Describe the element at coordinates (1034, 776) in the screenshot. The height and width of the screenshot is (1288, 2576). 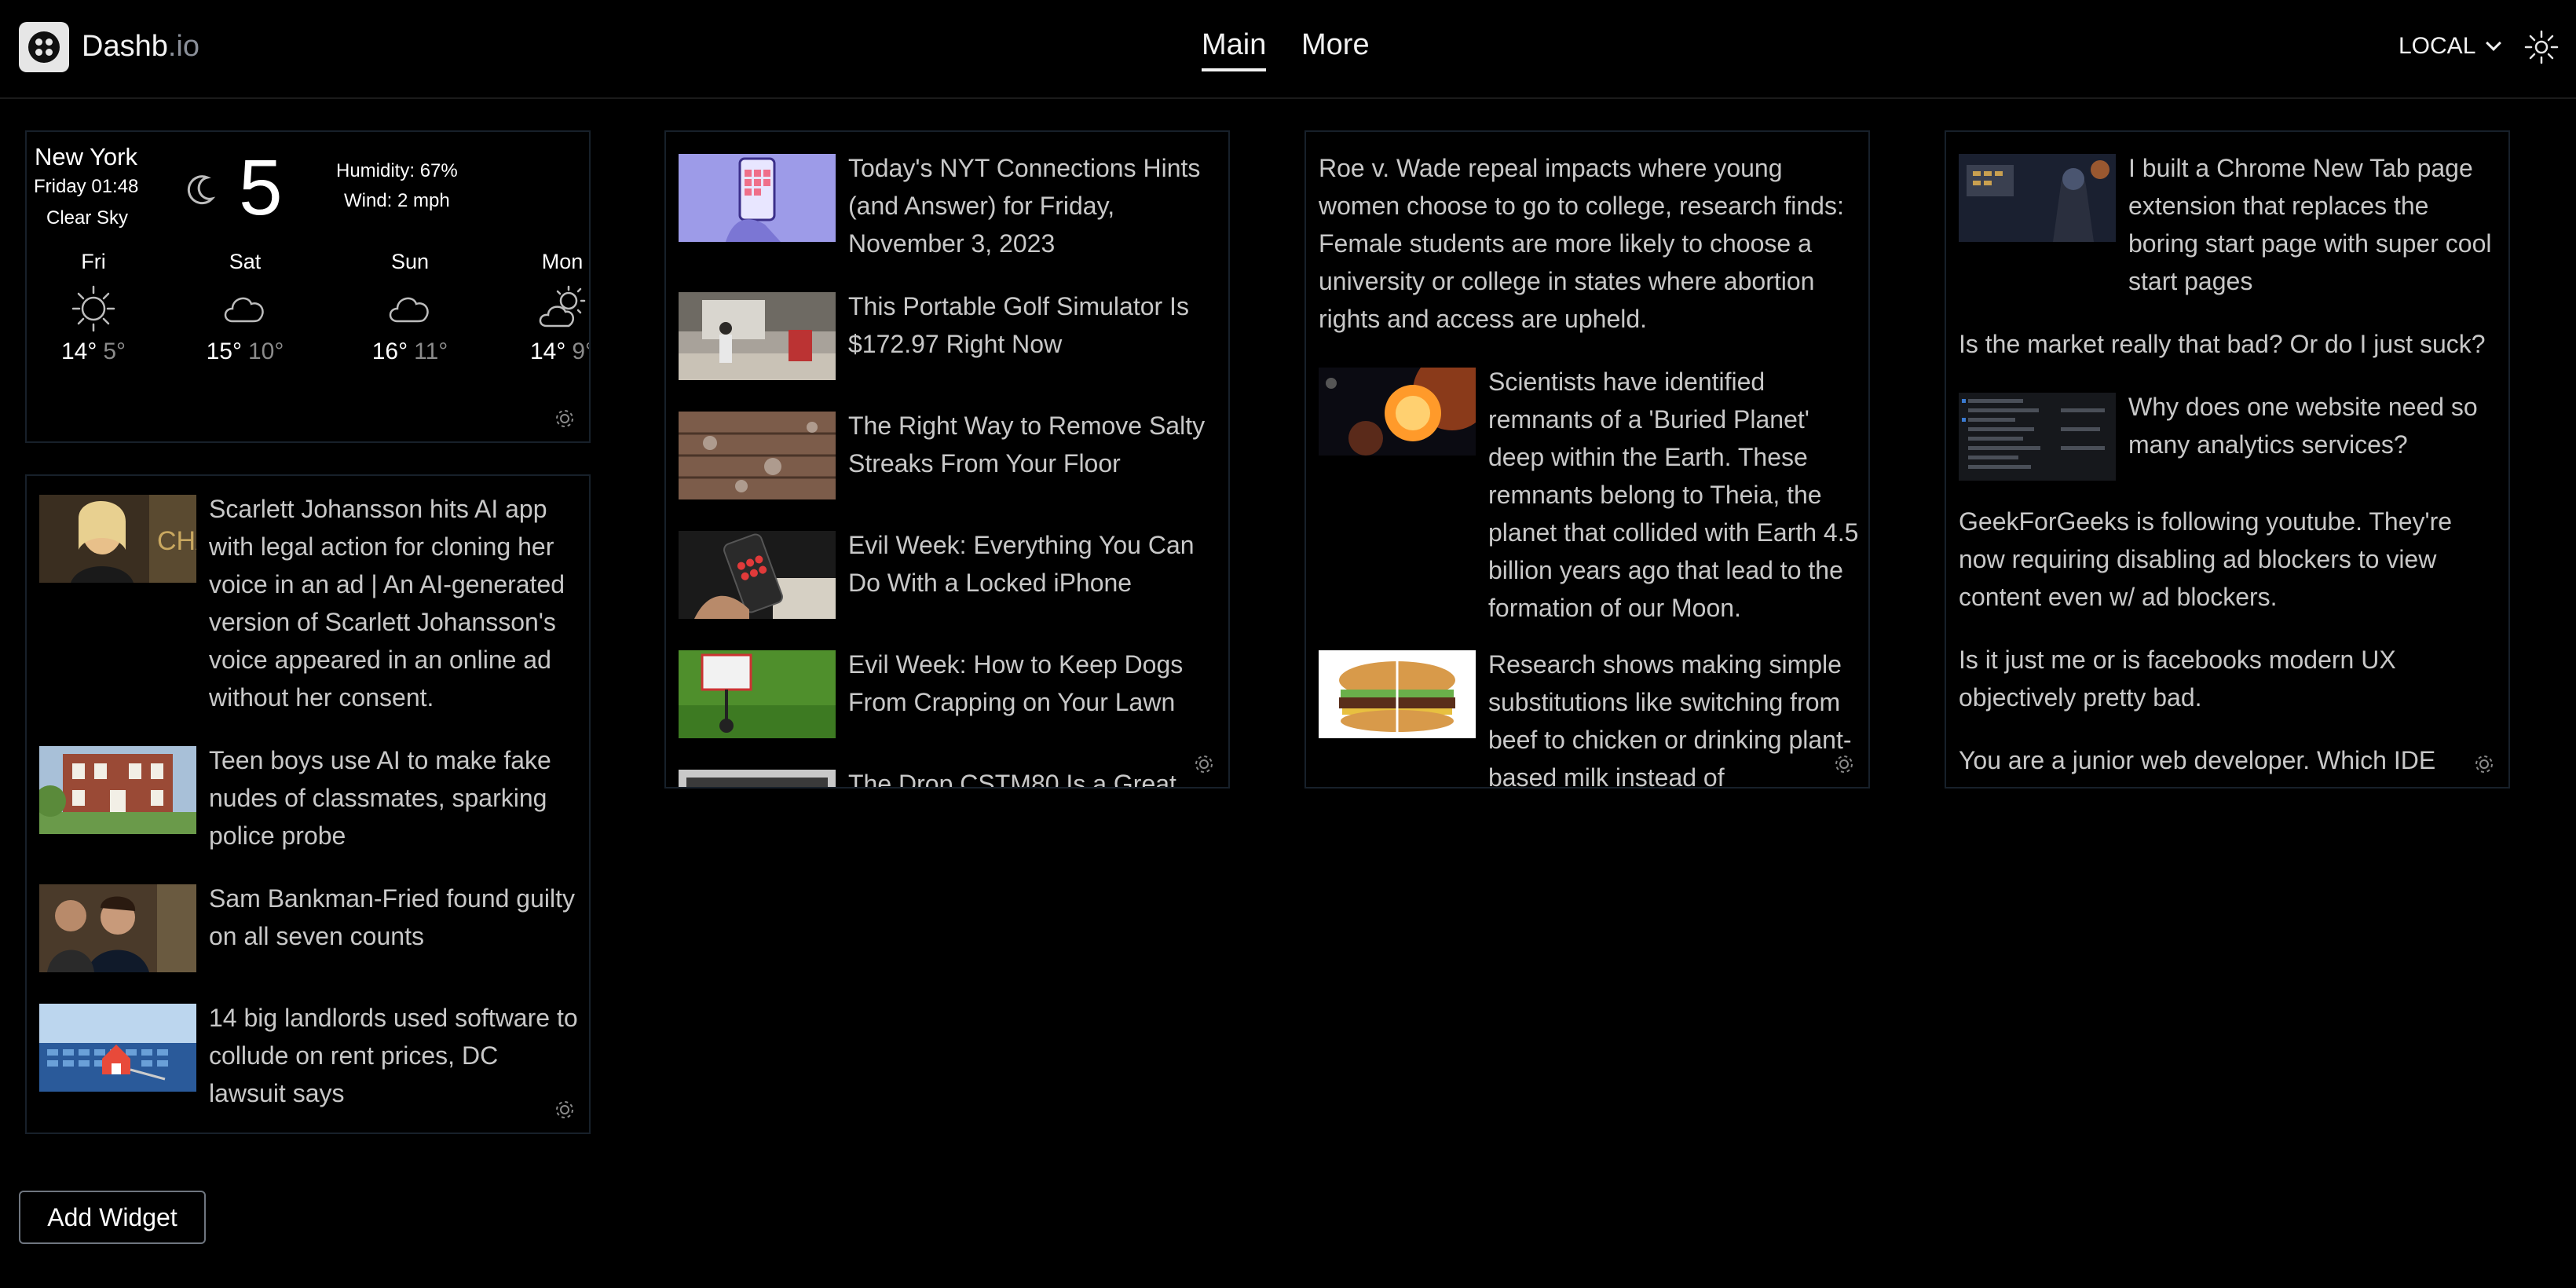
I see `article-title: The Drop CSTM80 Is a Great` at that location.